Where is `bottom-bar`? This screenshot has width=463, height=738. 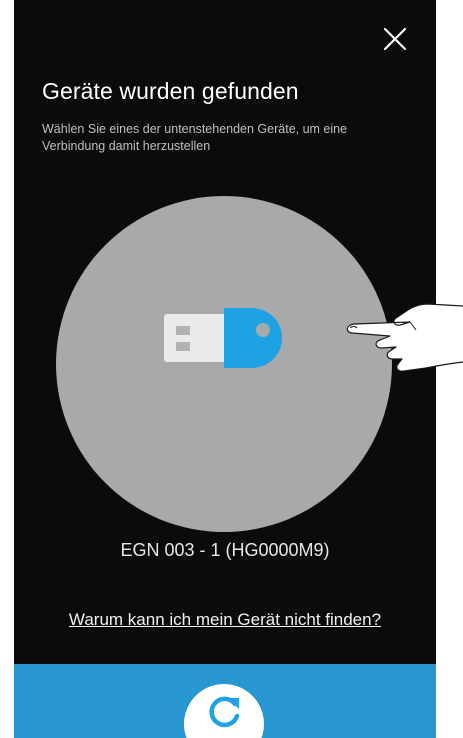
bottom-bar is located at coordinates (225, 701).